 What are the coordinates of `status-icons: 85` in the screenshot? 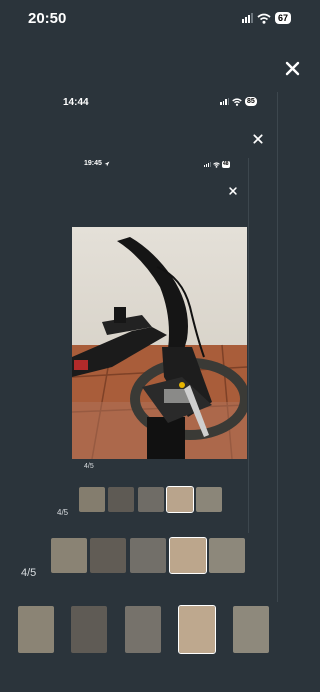 It's located at (238, 101).